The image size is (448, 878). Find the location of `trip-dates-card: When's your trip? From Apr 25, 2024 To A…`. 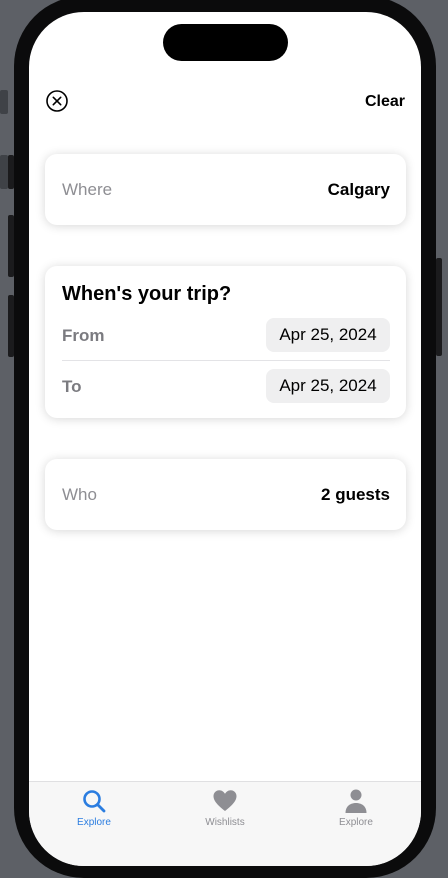

trip-dates-card: When's your trip? From Apr 25, 2024 To A… is located at coordinates (225, 342).